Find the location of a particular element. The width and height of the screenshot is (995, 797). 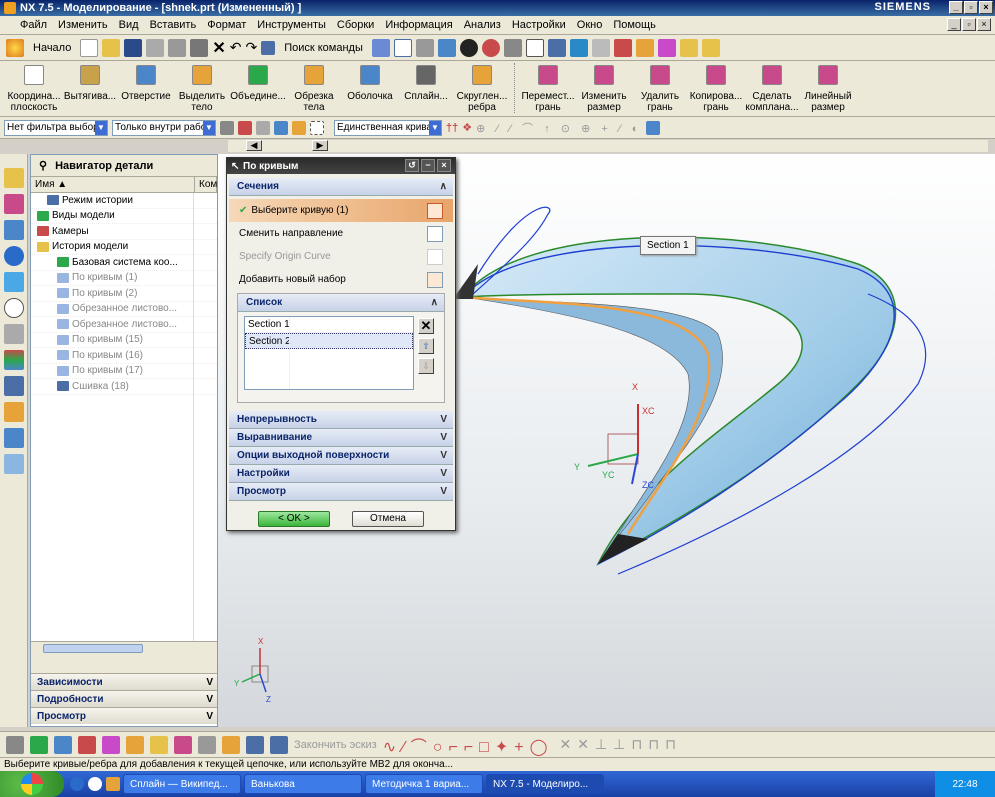

redo-icon: ↷ is located at coordinates (251, 47).